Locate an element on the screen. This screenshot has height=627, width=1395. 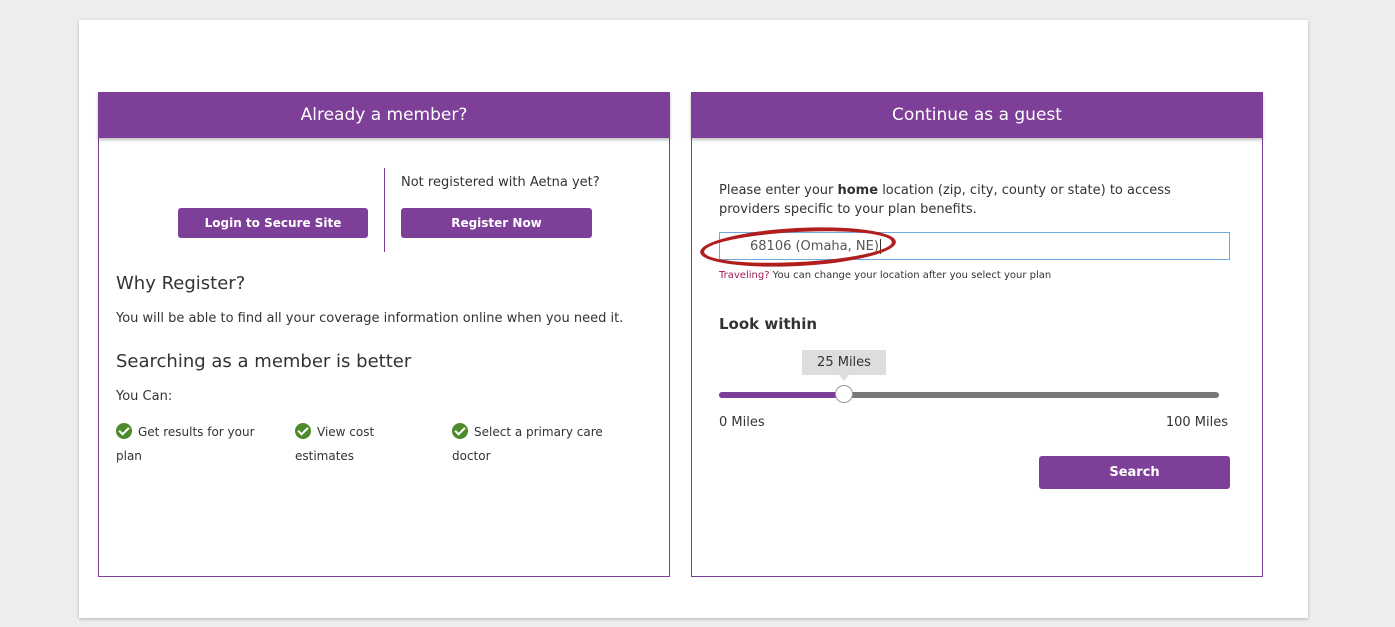
member-panel-header: Already a member? is located at coordinates (384, 115).